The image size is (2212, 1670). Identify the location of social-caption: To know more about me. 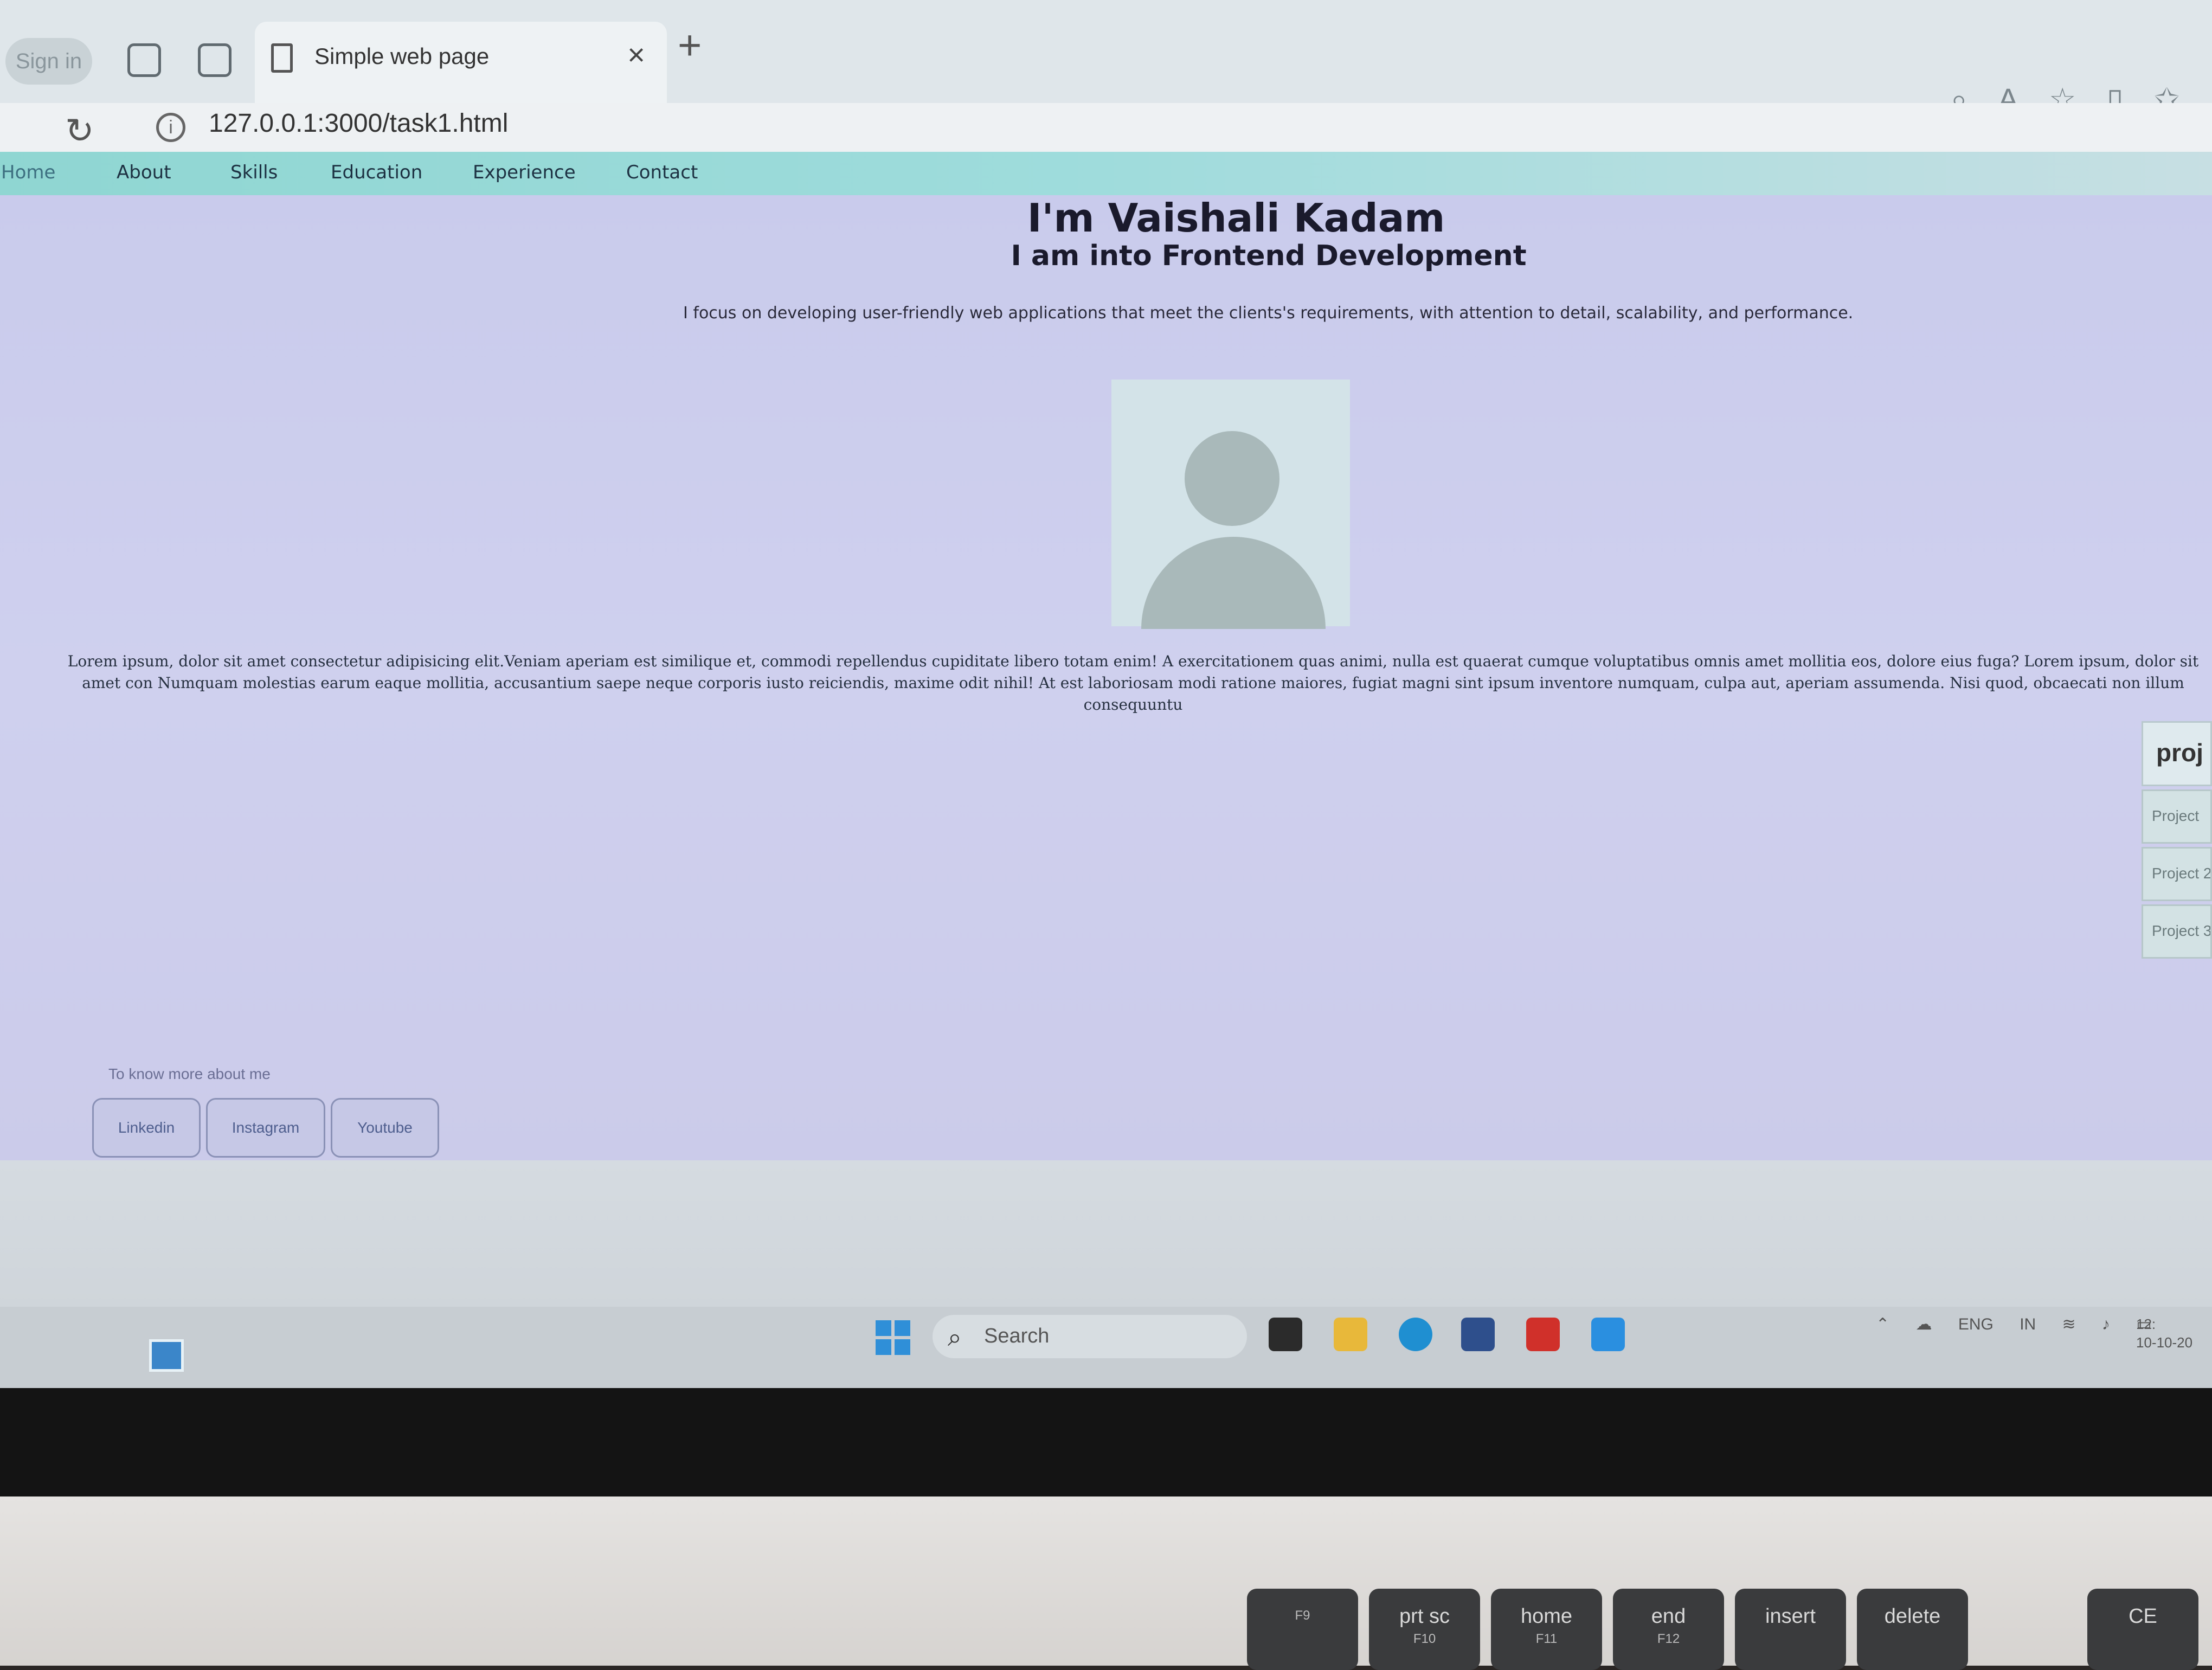
(189, 1074).